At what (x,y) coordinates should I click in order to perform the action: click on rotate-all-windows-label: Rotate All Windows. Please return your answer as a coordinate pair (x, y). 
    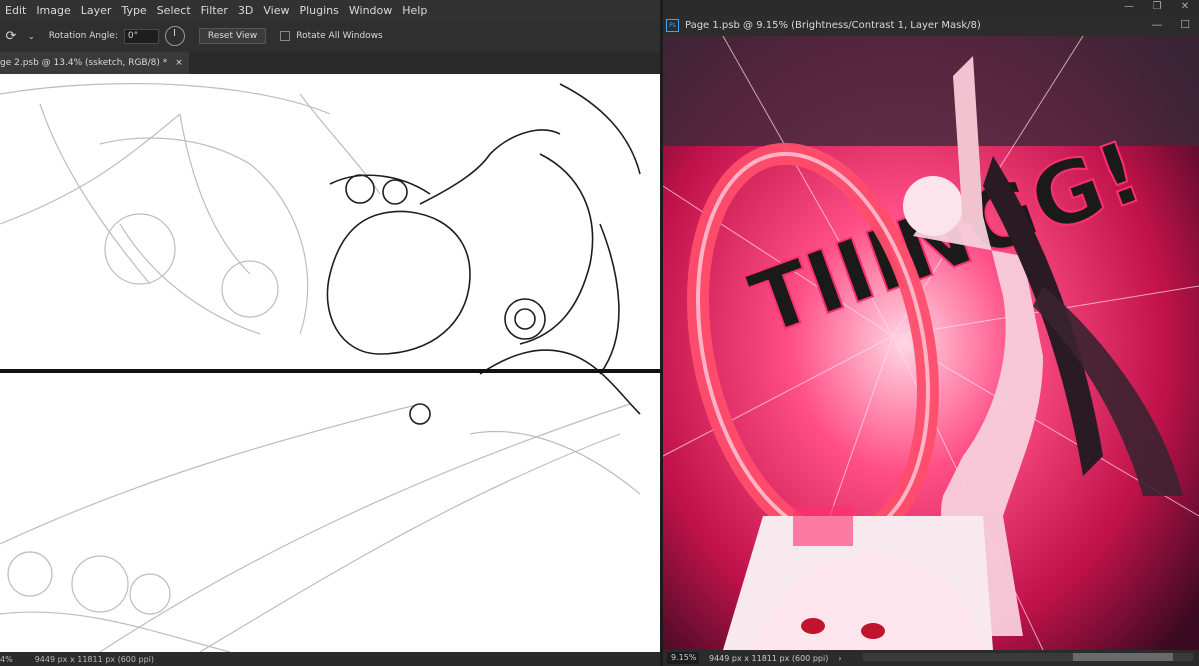
    Looking at the image, I should click on (339, 36).